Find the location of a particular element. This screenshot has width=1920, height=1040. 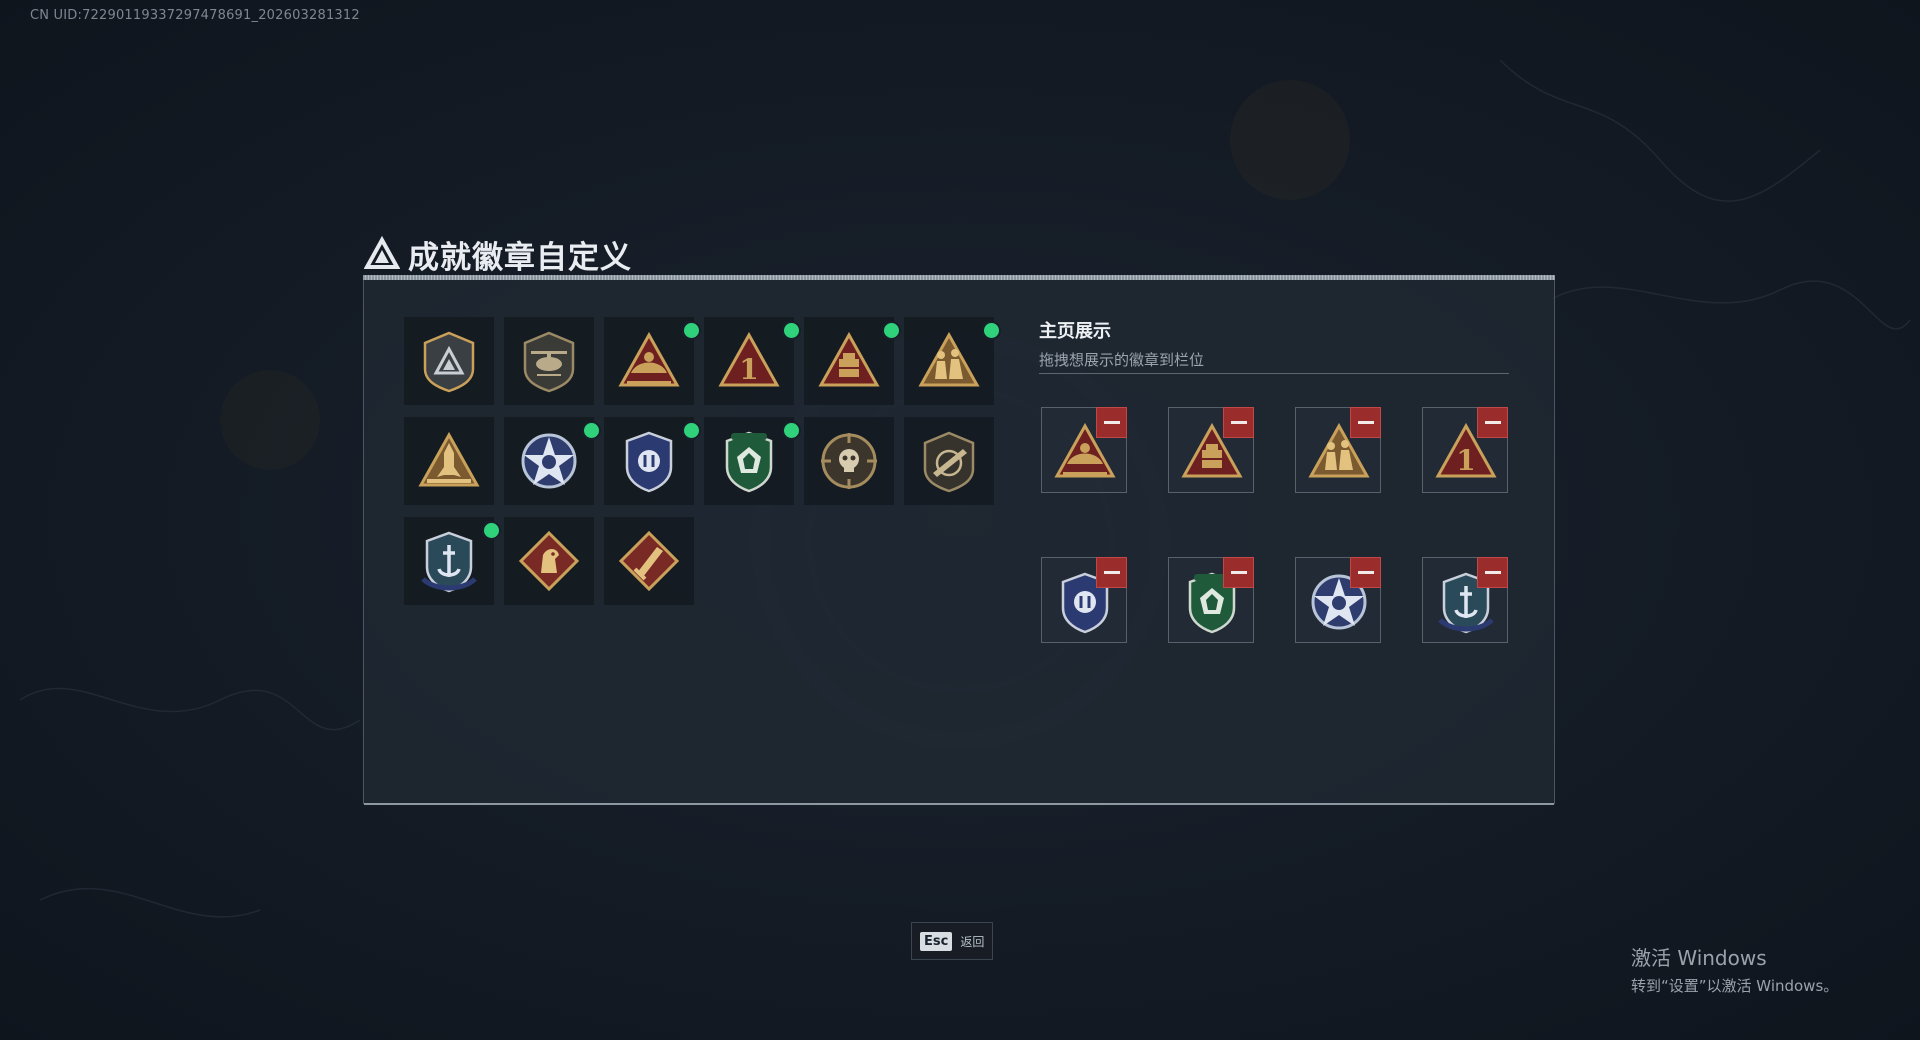

display-subtitle: 拖拽想展示的徽章到栏位 is located at coordinates (1122, 360).